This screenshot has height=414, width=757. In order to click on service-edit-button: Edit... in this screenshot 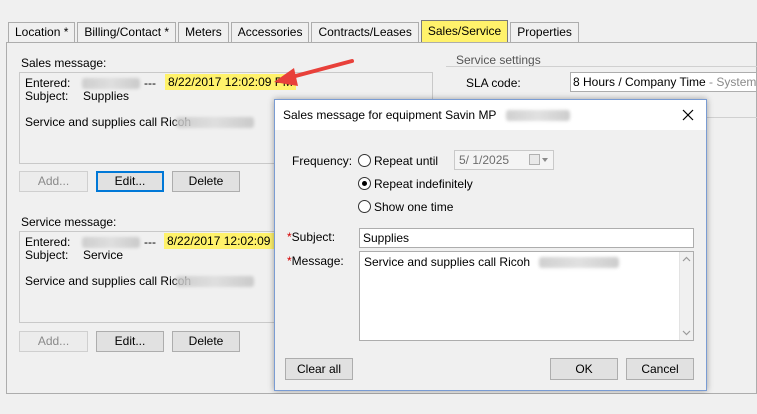, I will do `click(130, 341)`.